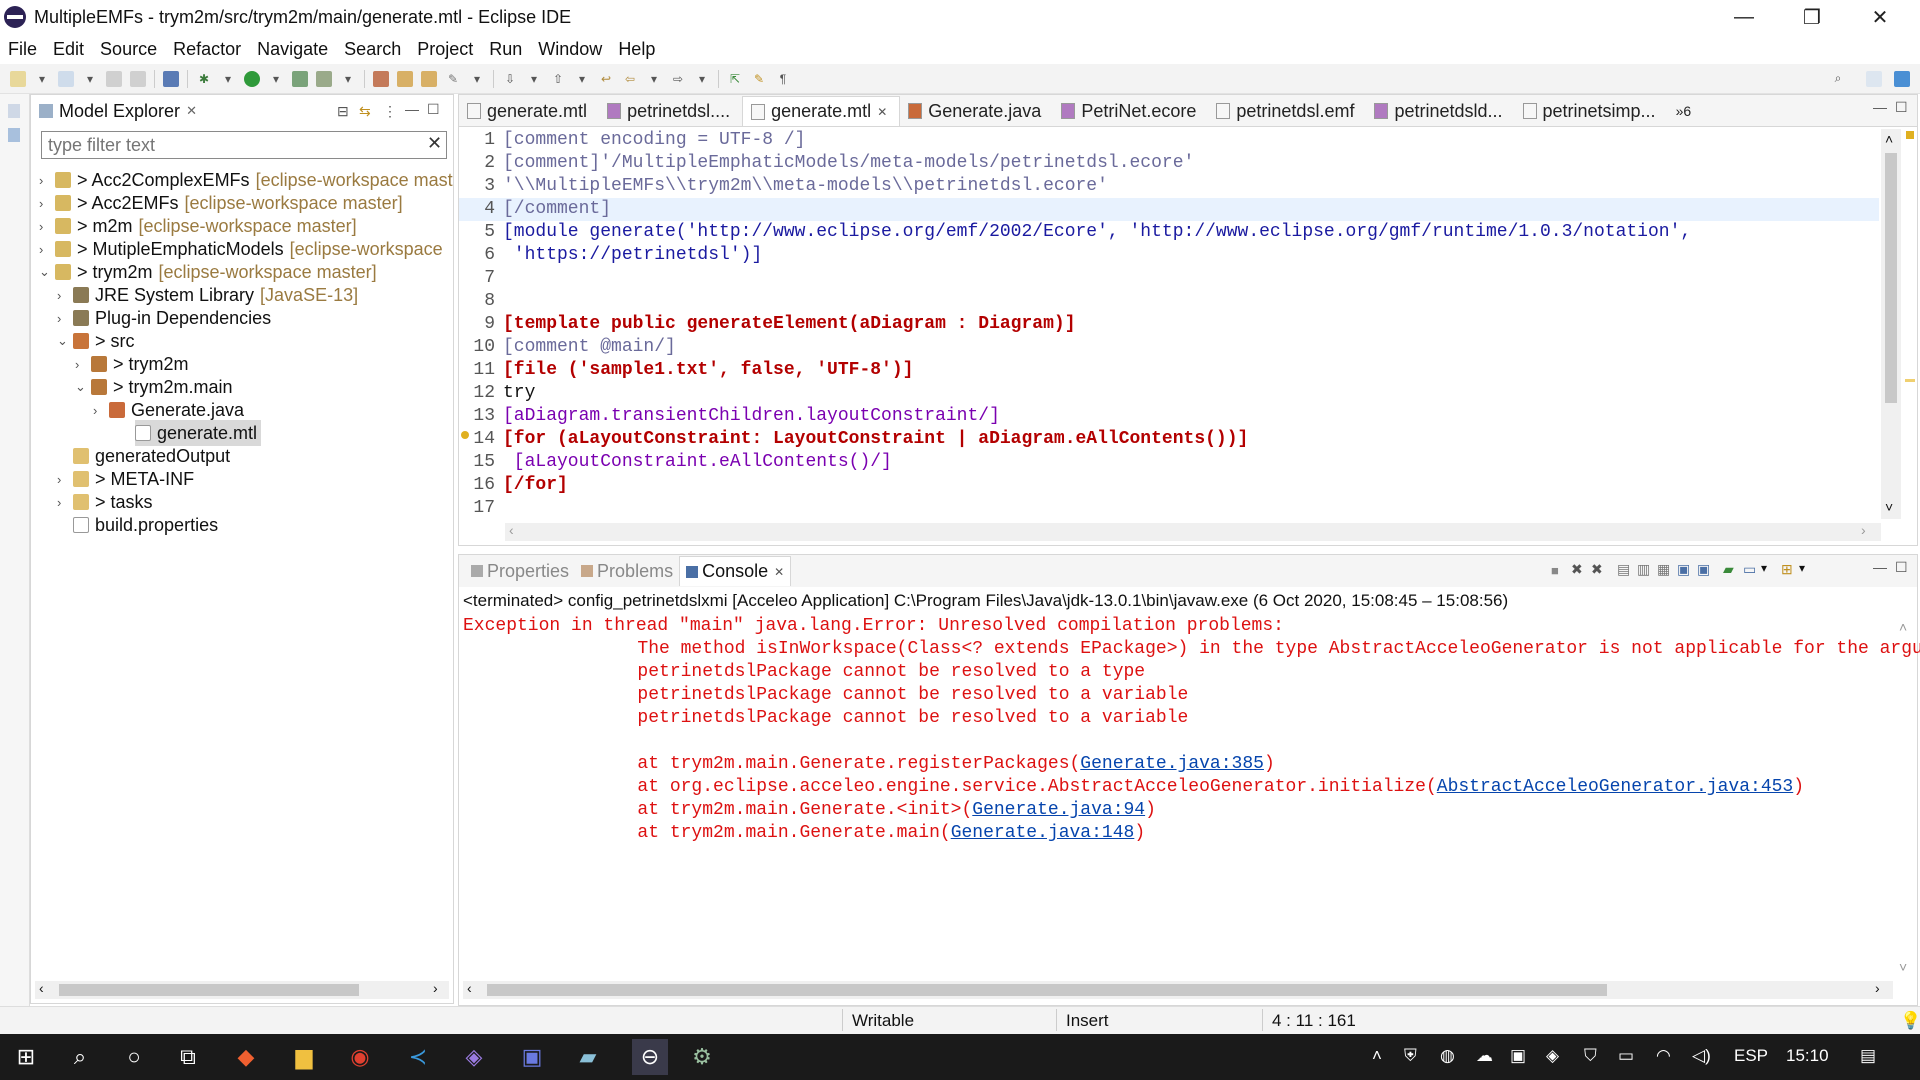 This screenshot has height=1080, width=1920. What do you see at coordinates (128, 49) in the screenshot?
I see `menu-source: Source` at bounding box center [128, 49].